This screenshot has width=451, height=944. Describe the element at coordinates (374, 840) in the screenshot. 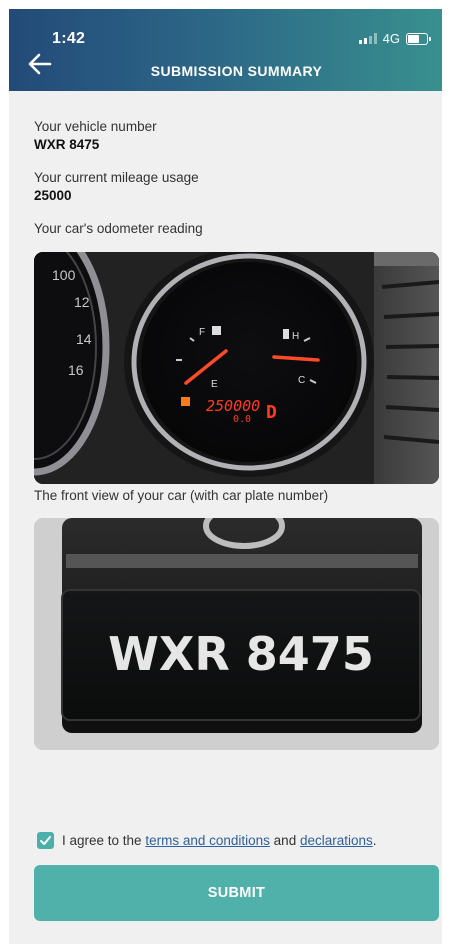

I see `agreement-suffix: .` at that location.